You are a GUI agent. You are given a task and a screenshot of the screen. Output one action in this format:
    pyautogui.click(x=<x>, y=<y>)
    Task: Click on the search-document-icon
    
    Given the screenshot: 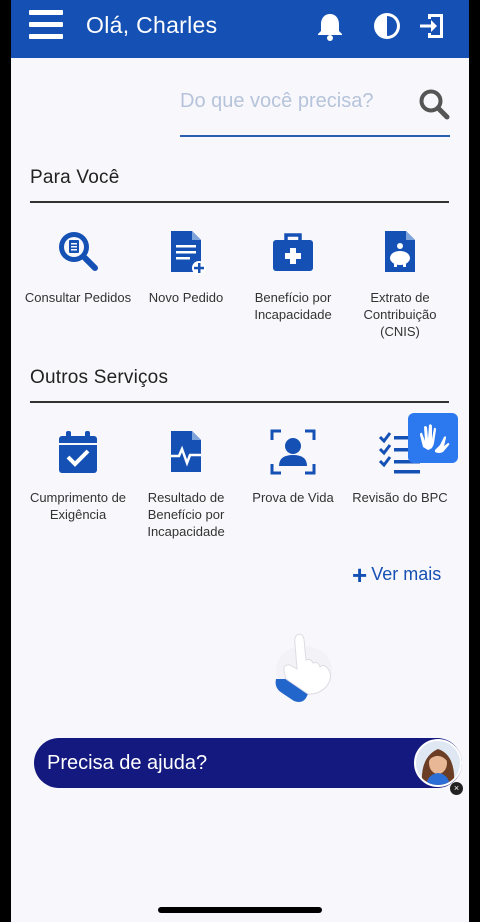 What is the action you would take?
    pyautogui.click(x=78, y=251)
    